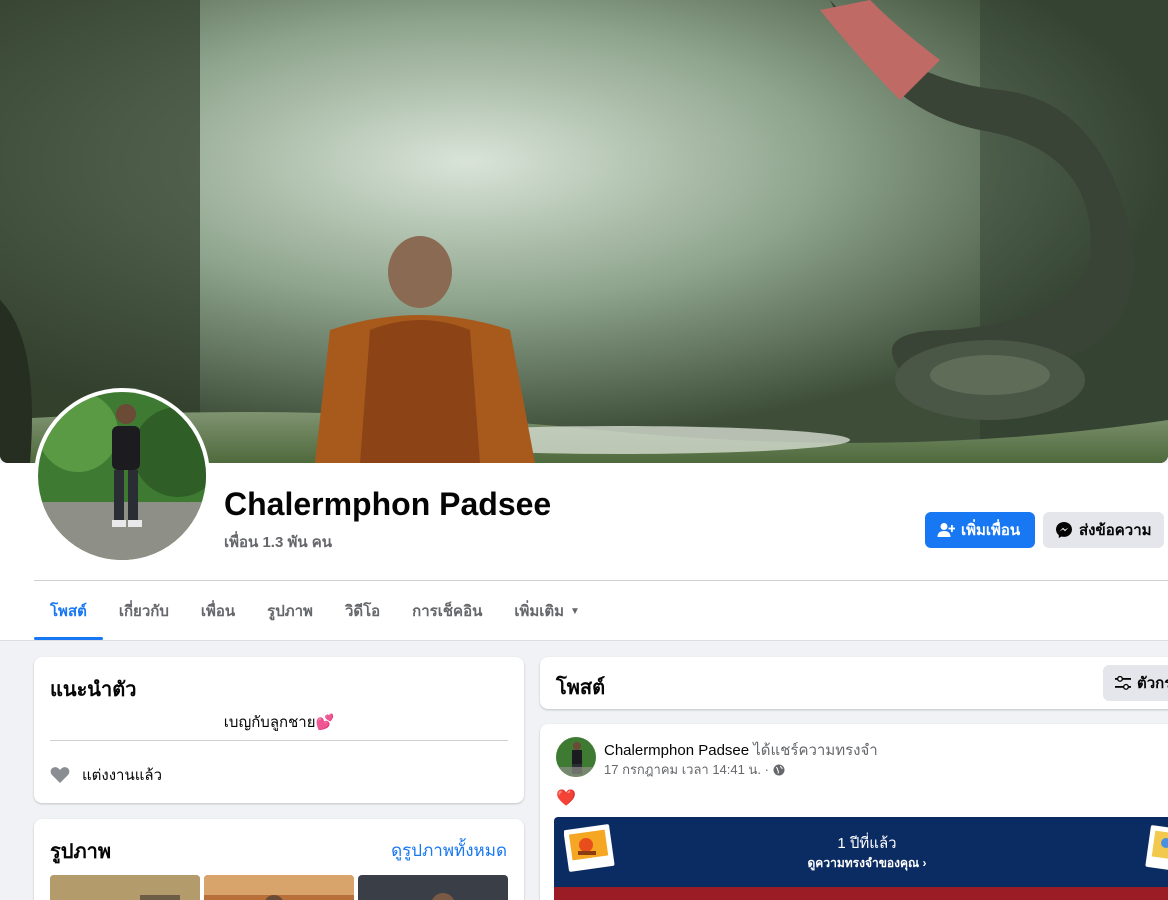 This screenshot has width=1168, height=900. I want to click on add-friend-button: เพิ่มเพื่อน, so click(980, 530).